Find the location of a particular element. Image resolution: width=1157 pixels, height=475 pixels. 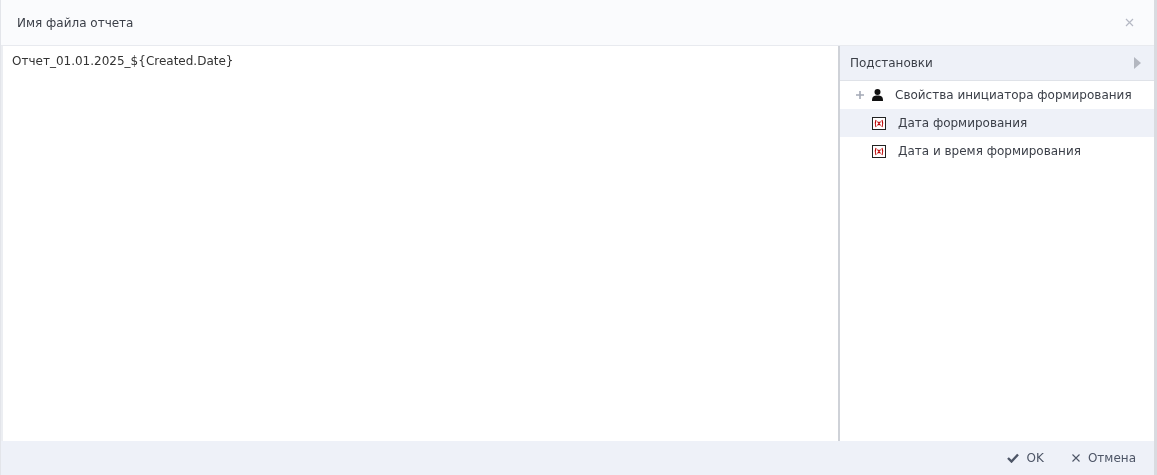

tree-item: Дата и время формирования is located at coordinates (997, 151).